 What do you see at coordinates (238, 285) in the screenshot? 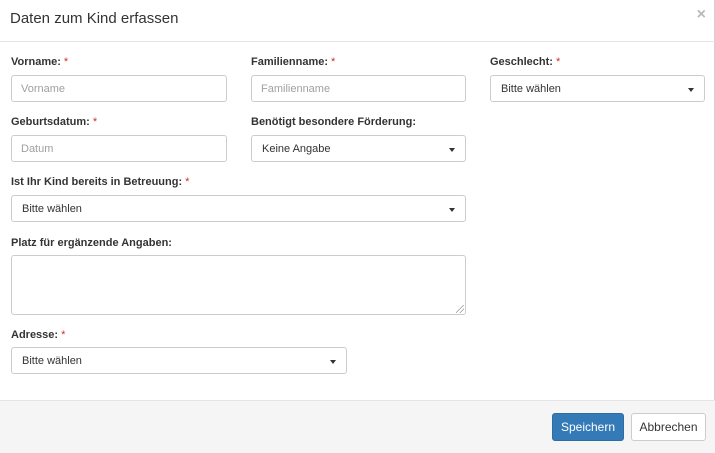
I see `additional-info-textarea` at bounding box center [238, 285].